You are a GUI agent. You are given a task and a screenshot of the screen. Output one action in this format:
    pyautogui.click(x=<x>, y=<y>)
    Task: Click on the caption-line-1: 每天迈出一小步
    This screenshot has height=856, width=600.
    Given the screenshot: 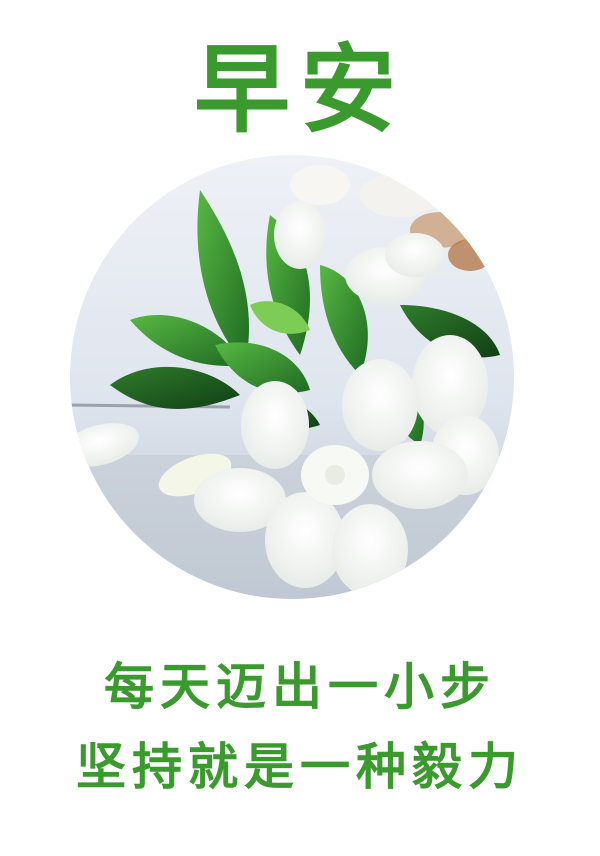 What is the action you would take?
    pyautogui.click(x=300, y=687)
    